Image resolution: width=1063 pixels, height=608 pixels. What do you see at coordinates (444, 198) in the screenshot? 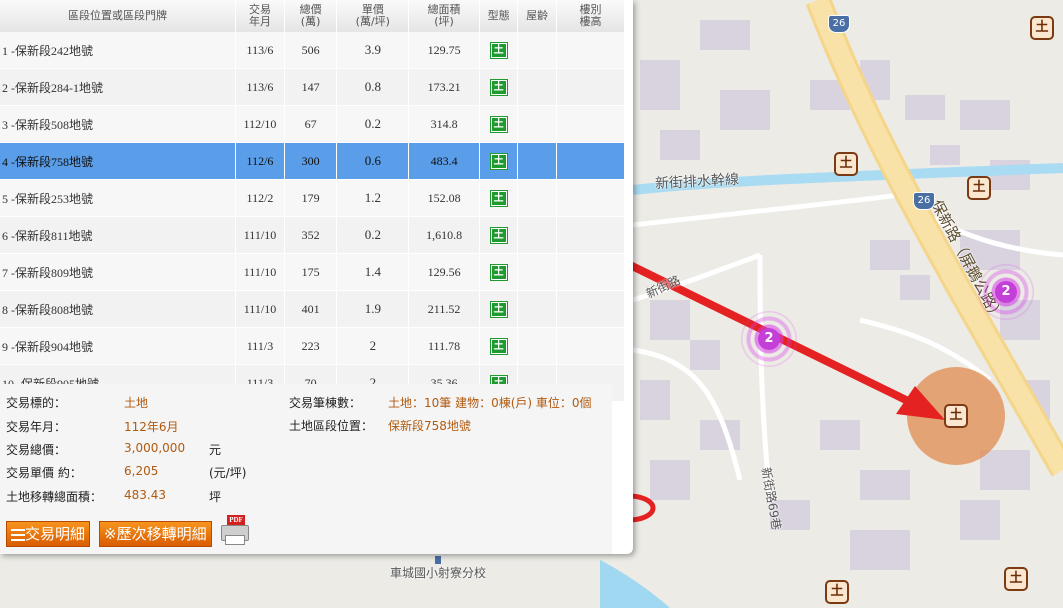
I see `area-cell: 152.08` at bounding box center [444, 198].